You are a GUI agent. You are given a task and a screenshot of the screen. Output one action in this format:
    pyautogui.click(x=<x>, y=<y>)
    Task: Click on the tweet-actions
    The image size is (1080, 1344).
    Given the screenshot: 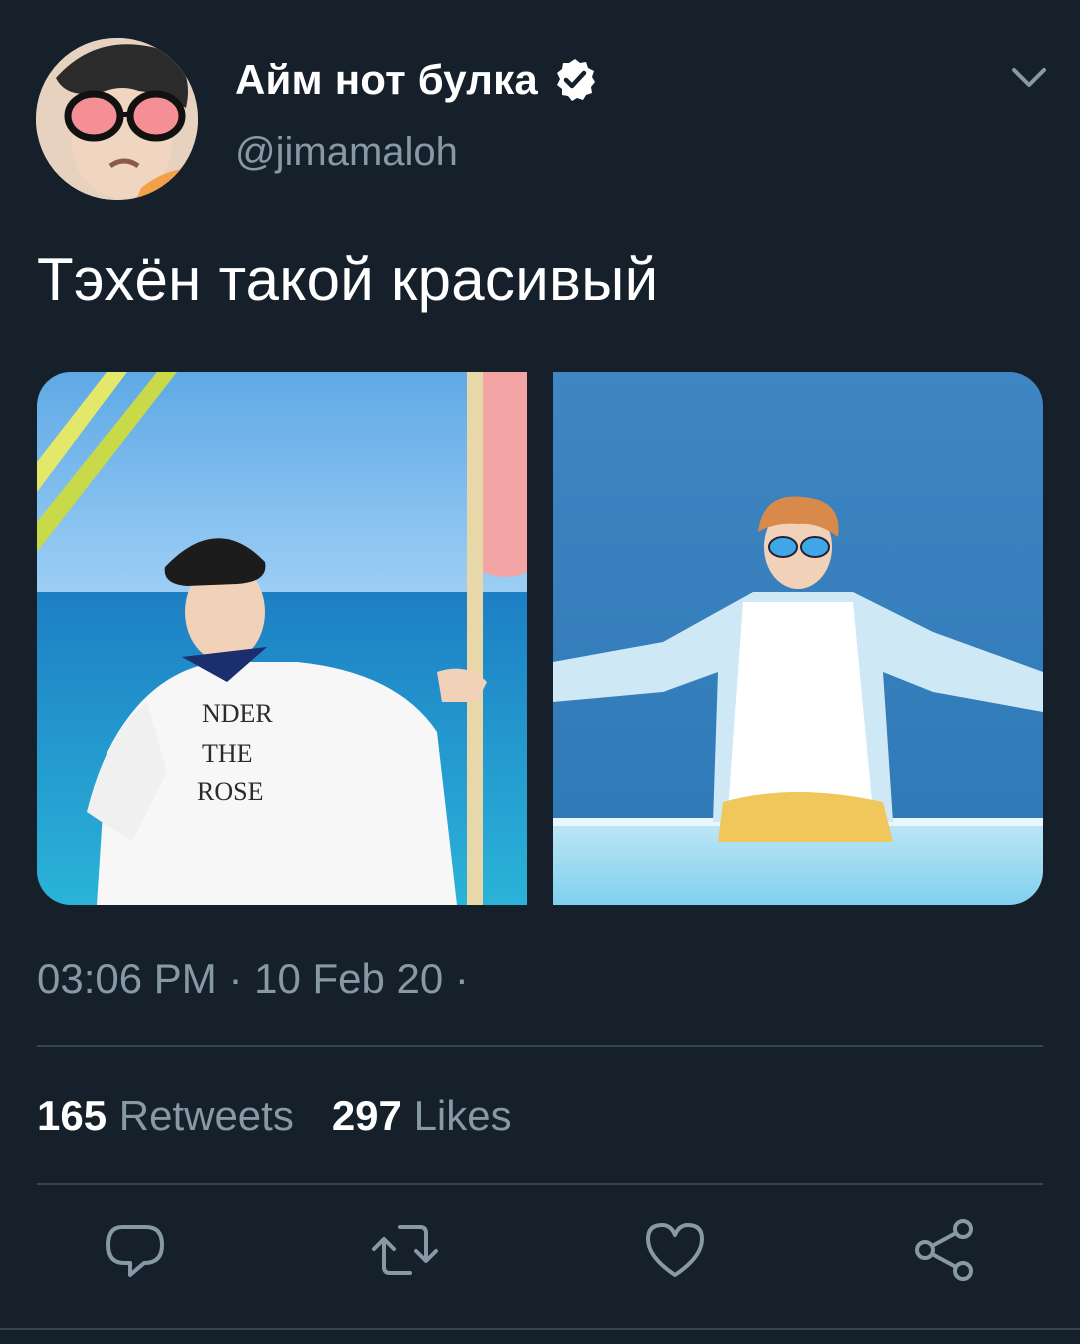 What is the action you would take?
    pyautogui.click(x=540, y=1255)
    